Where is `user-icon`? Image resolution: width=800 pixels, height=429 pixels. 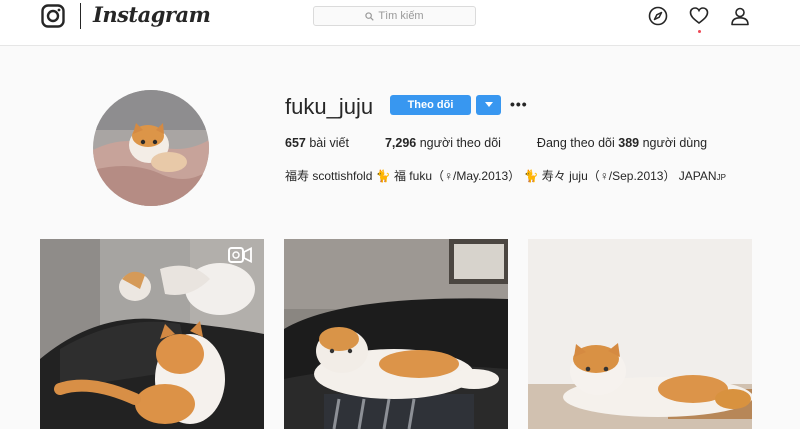
user-icon is located at coordinates (740, 16).